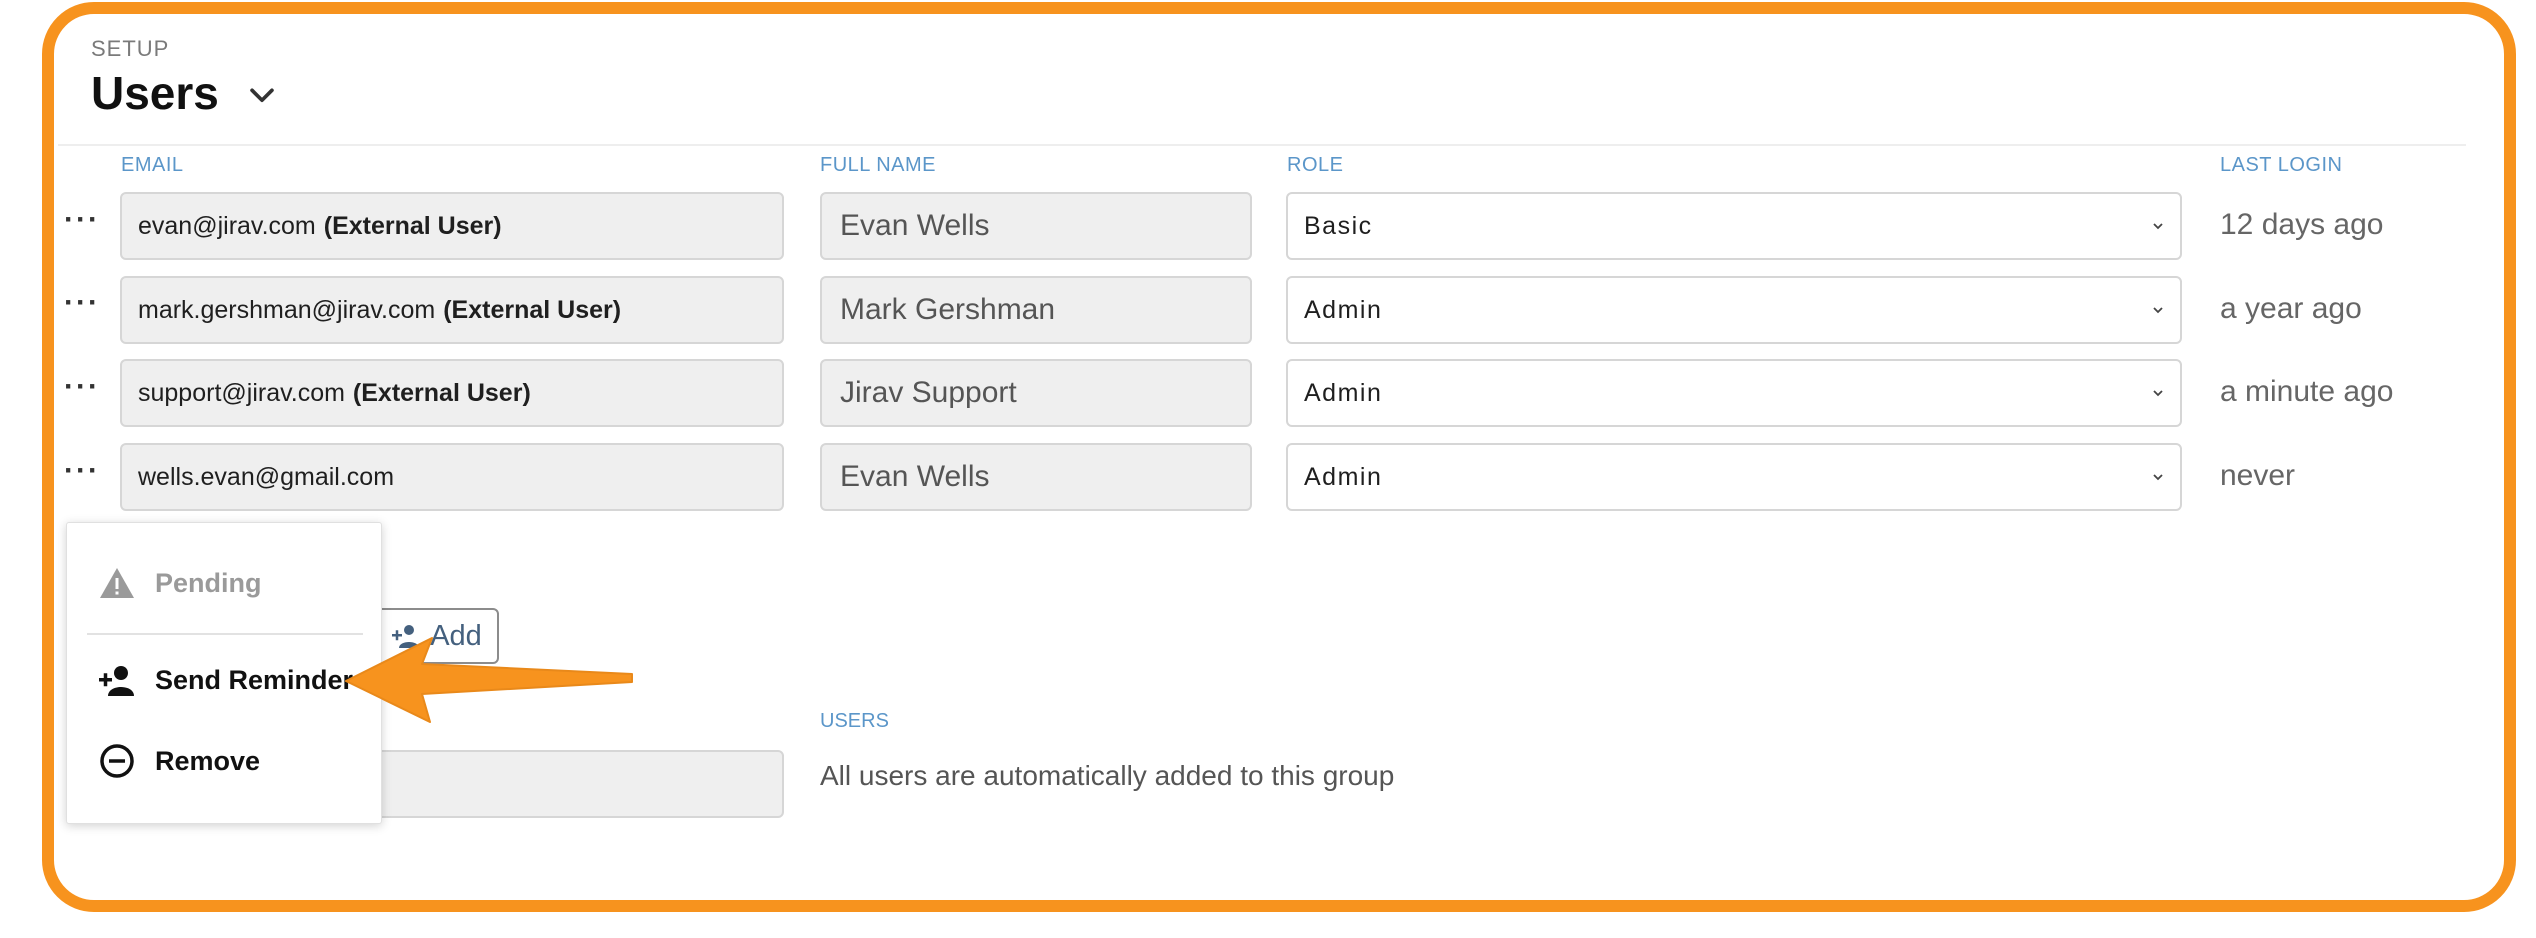 The height and width of the screenshot is (938, 2536). Describe the element at coordinates (1036, 393) in the screenshot. I see `full-name-field: Jirav Support` at that location.